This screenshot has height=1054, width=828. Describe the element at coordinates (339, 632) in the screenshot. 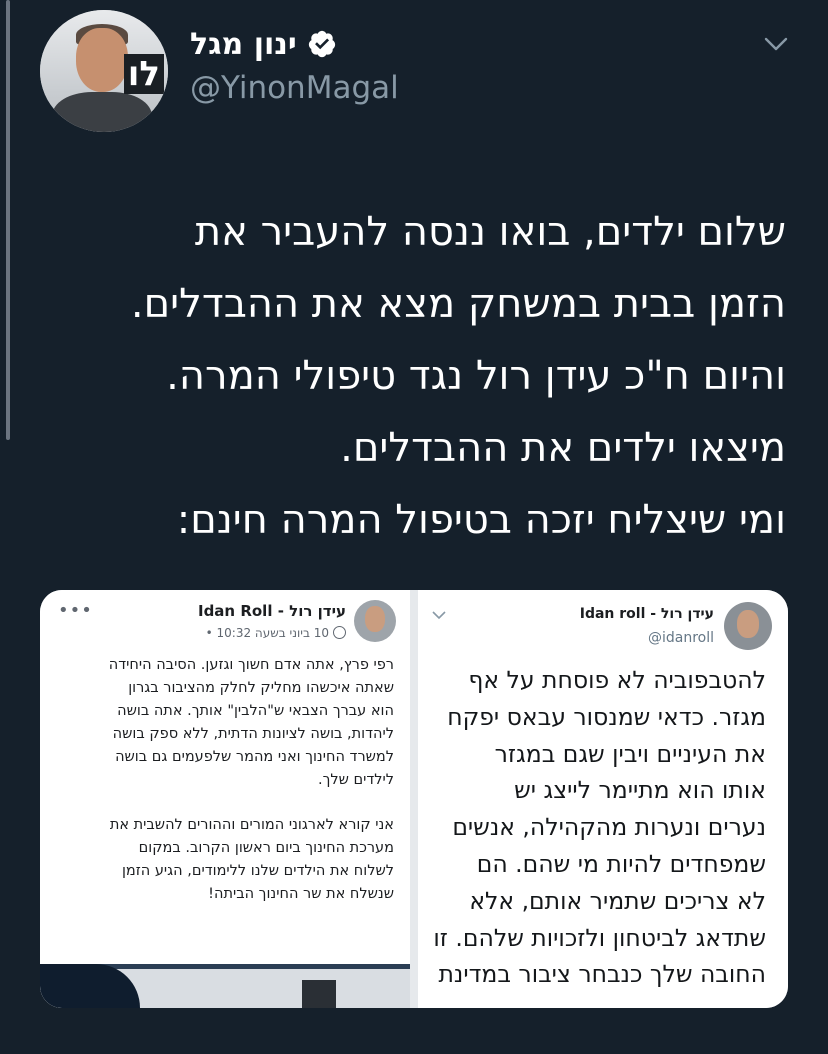

I see `globe-icon` at that location.